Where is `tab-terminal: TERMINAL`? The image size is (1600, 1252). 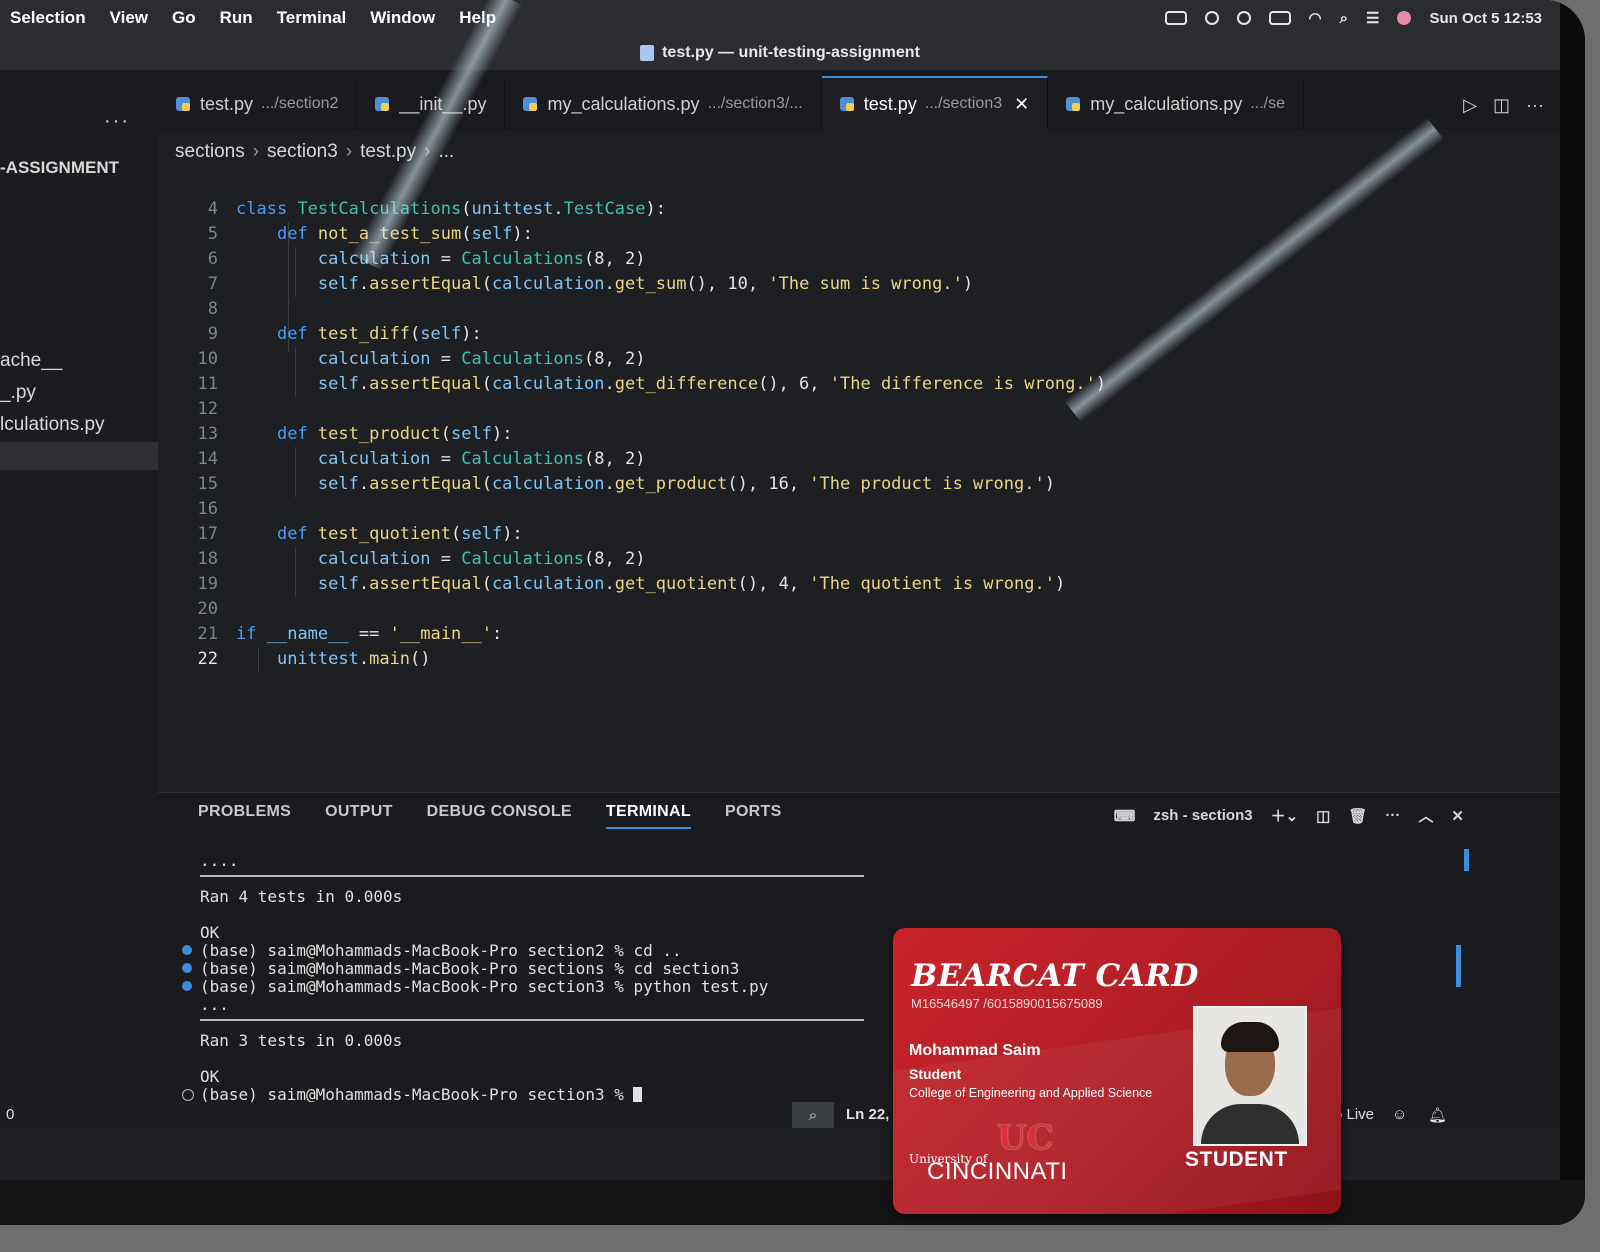 tab-terminal: TERMINAL is located at coordinates (648, 816).